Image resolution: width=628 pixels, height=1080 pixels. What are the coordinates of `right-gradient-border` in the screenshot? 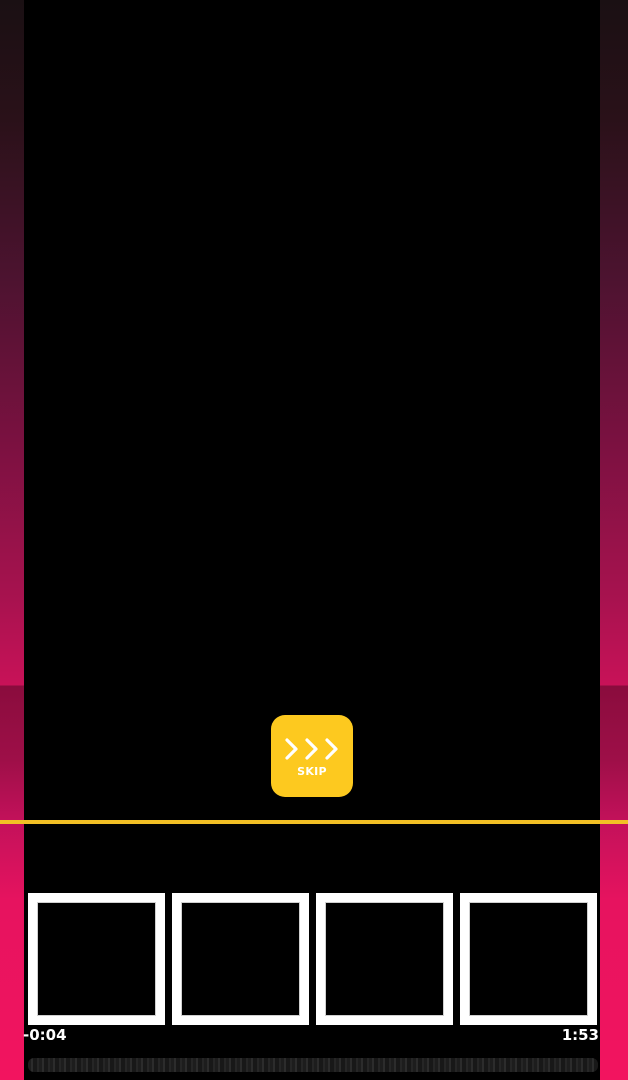 It's located at (614, 540).